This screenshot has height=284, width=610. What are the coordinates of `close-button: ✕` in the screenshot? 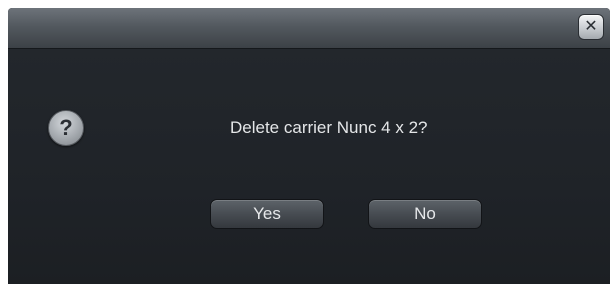 It's located at (591, 27).